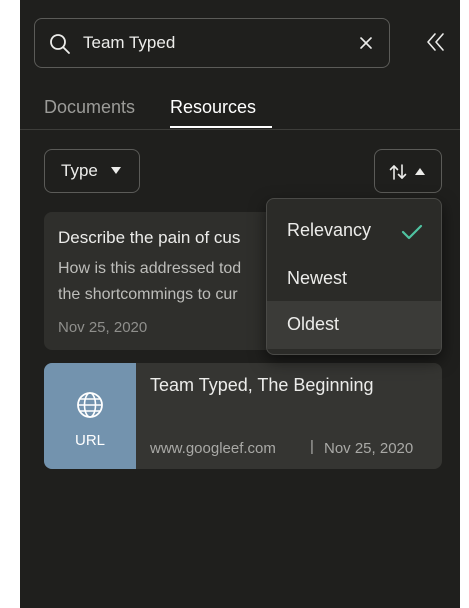  Describe the element at coordinates (240, 129) in the screenshot. I see `tabs-divider` at that location.